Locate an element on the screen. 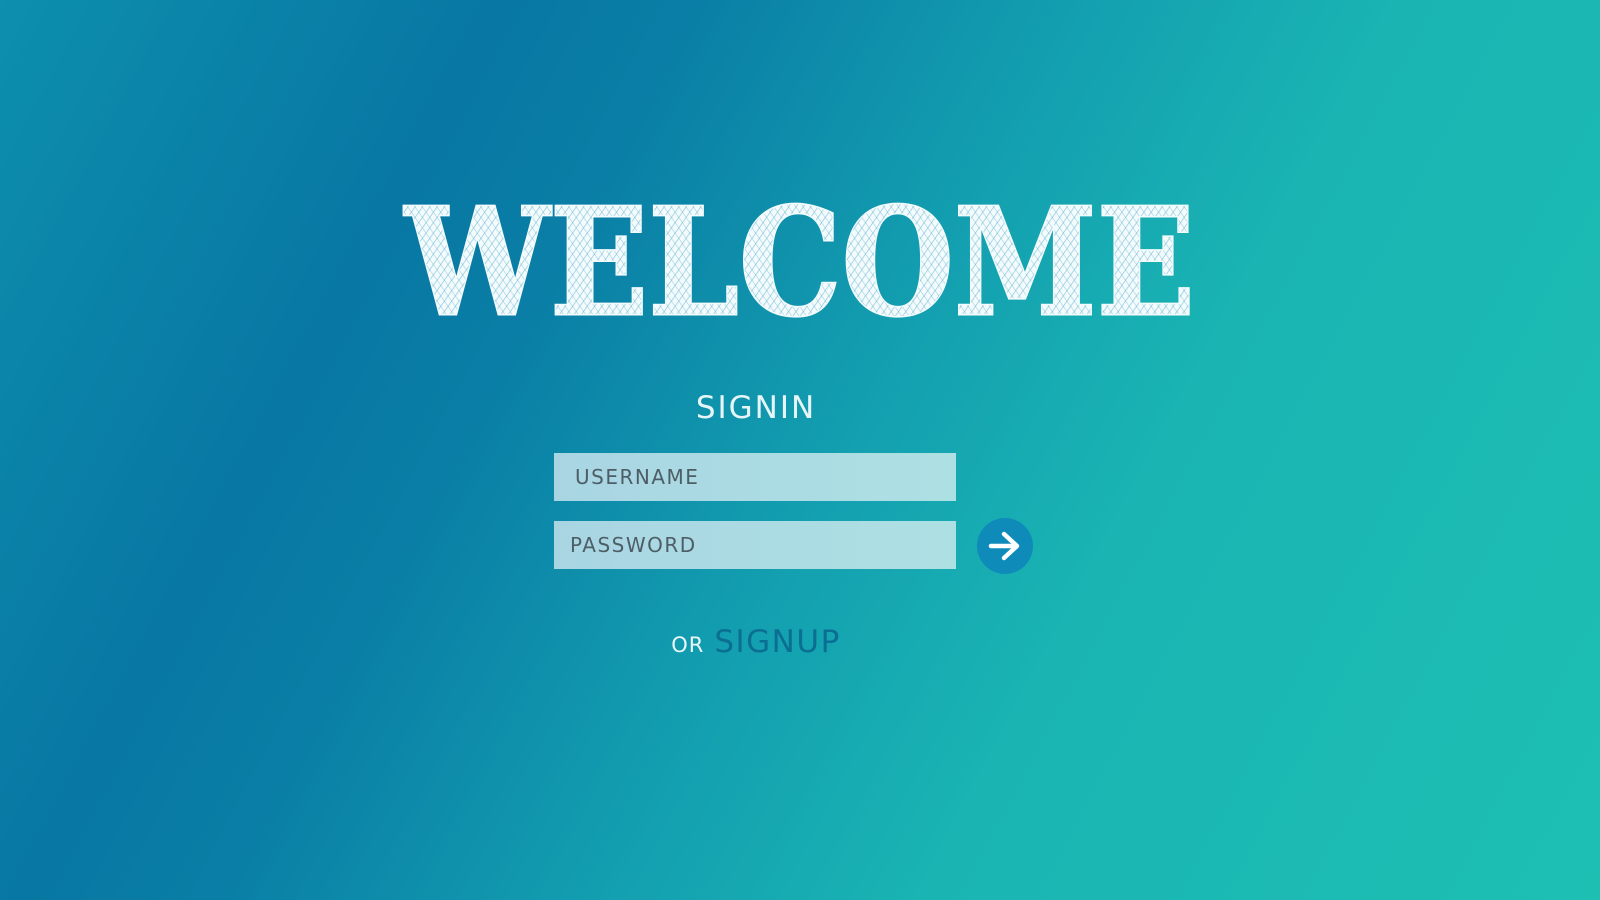 The height and width of the screenshot is (900, 1600). welcome-title-texture: WELCOME is located at coordinates (799, 256).